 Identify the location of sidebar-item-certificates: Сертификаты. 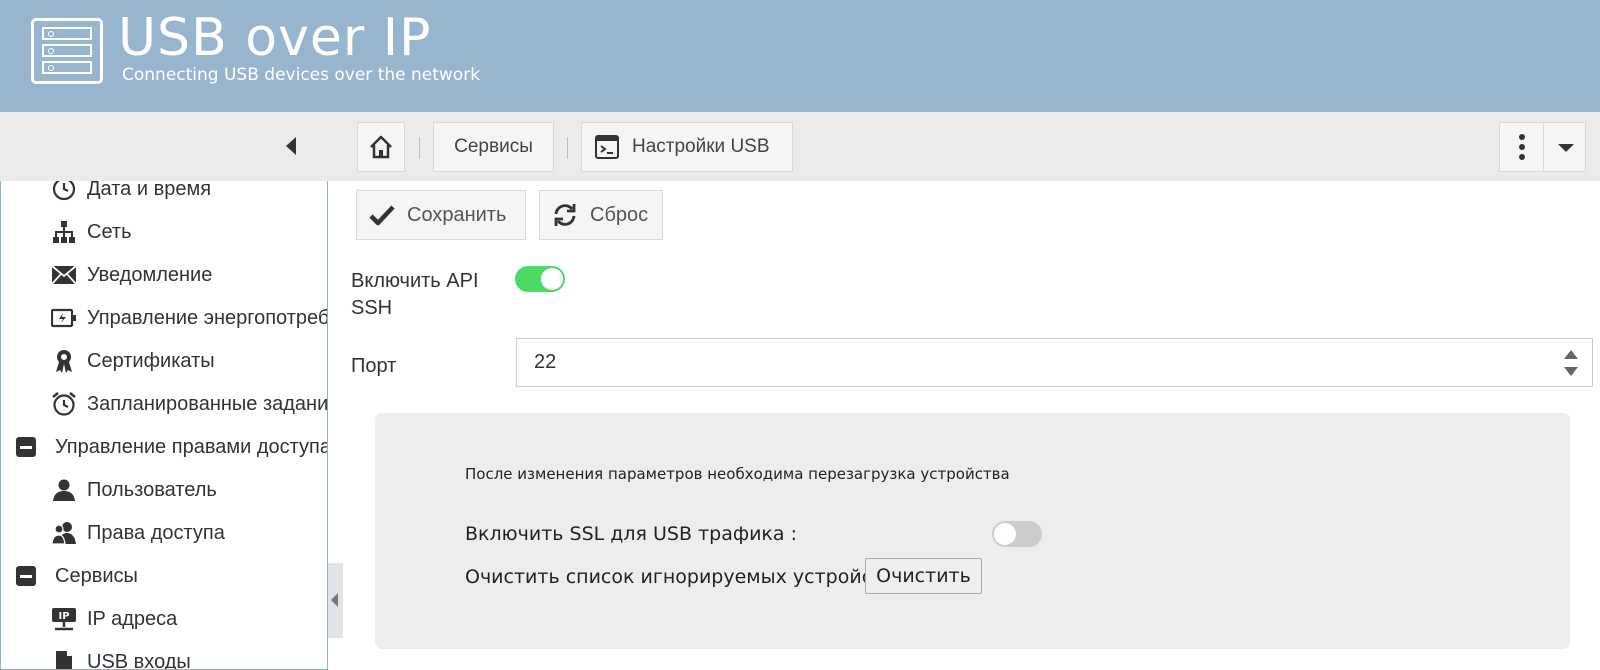
(133, 361).